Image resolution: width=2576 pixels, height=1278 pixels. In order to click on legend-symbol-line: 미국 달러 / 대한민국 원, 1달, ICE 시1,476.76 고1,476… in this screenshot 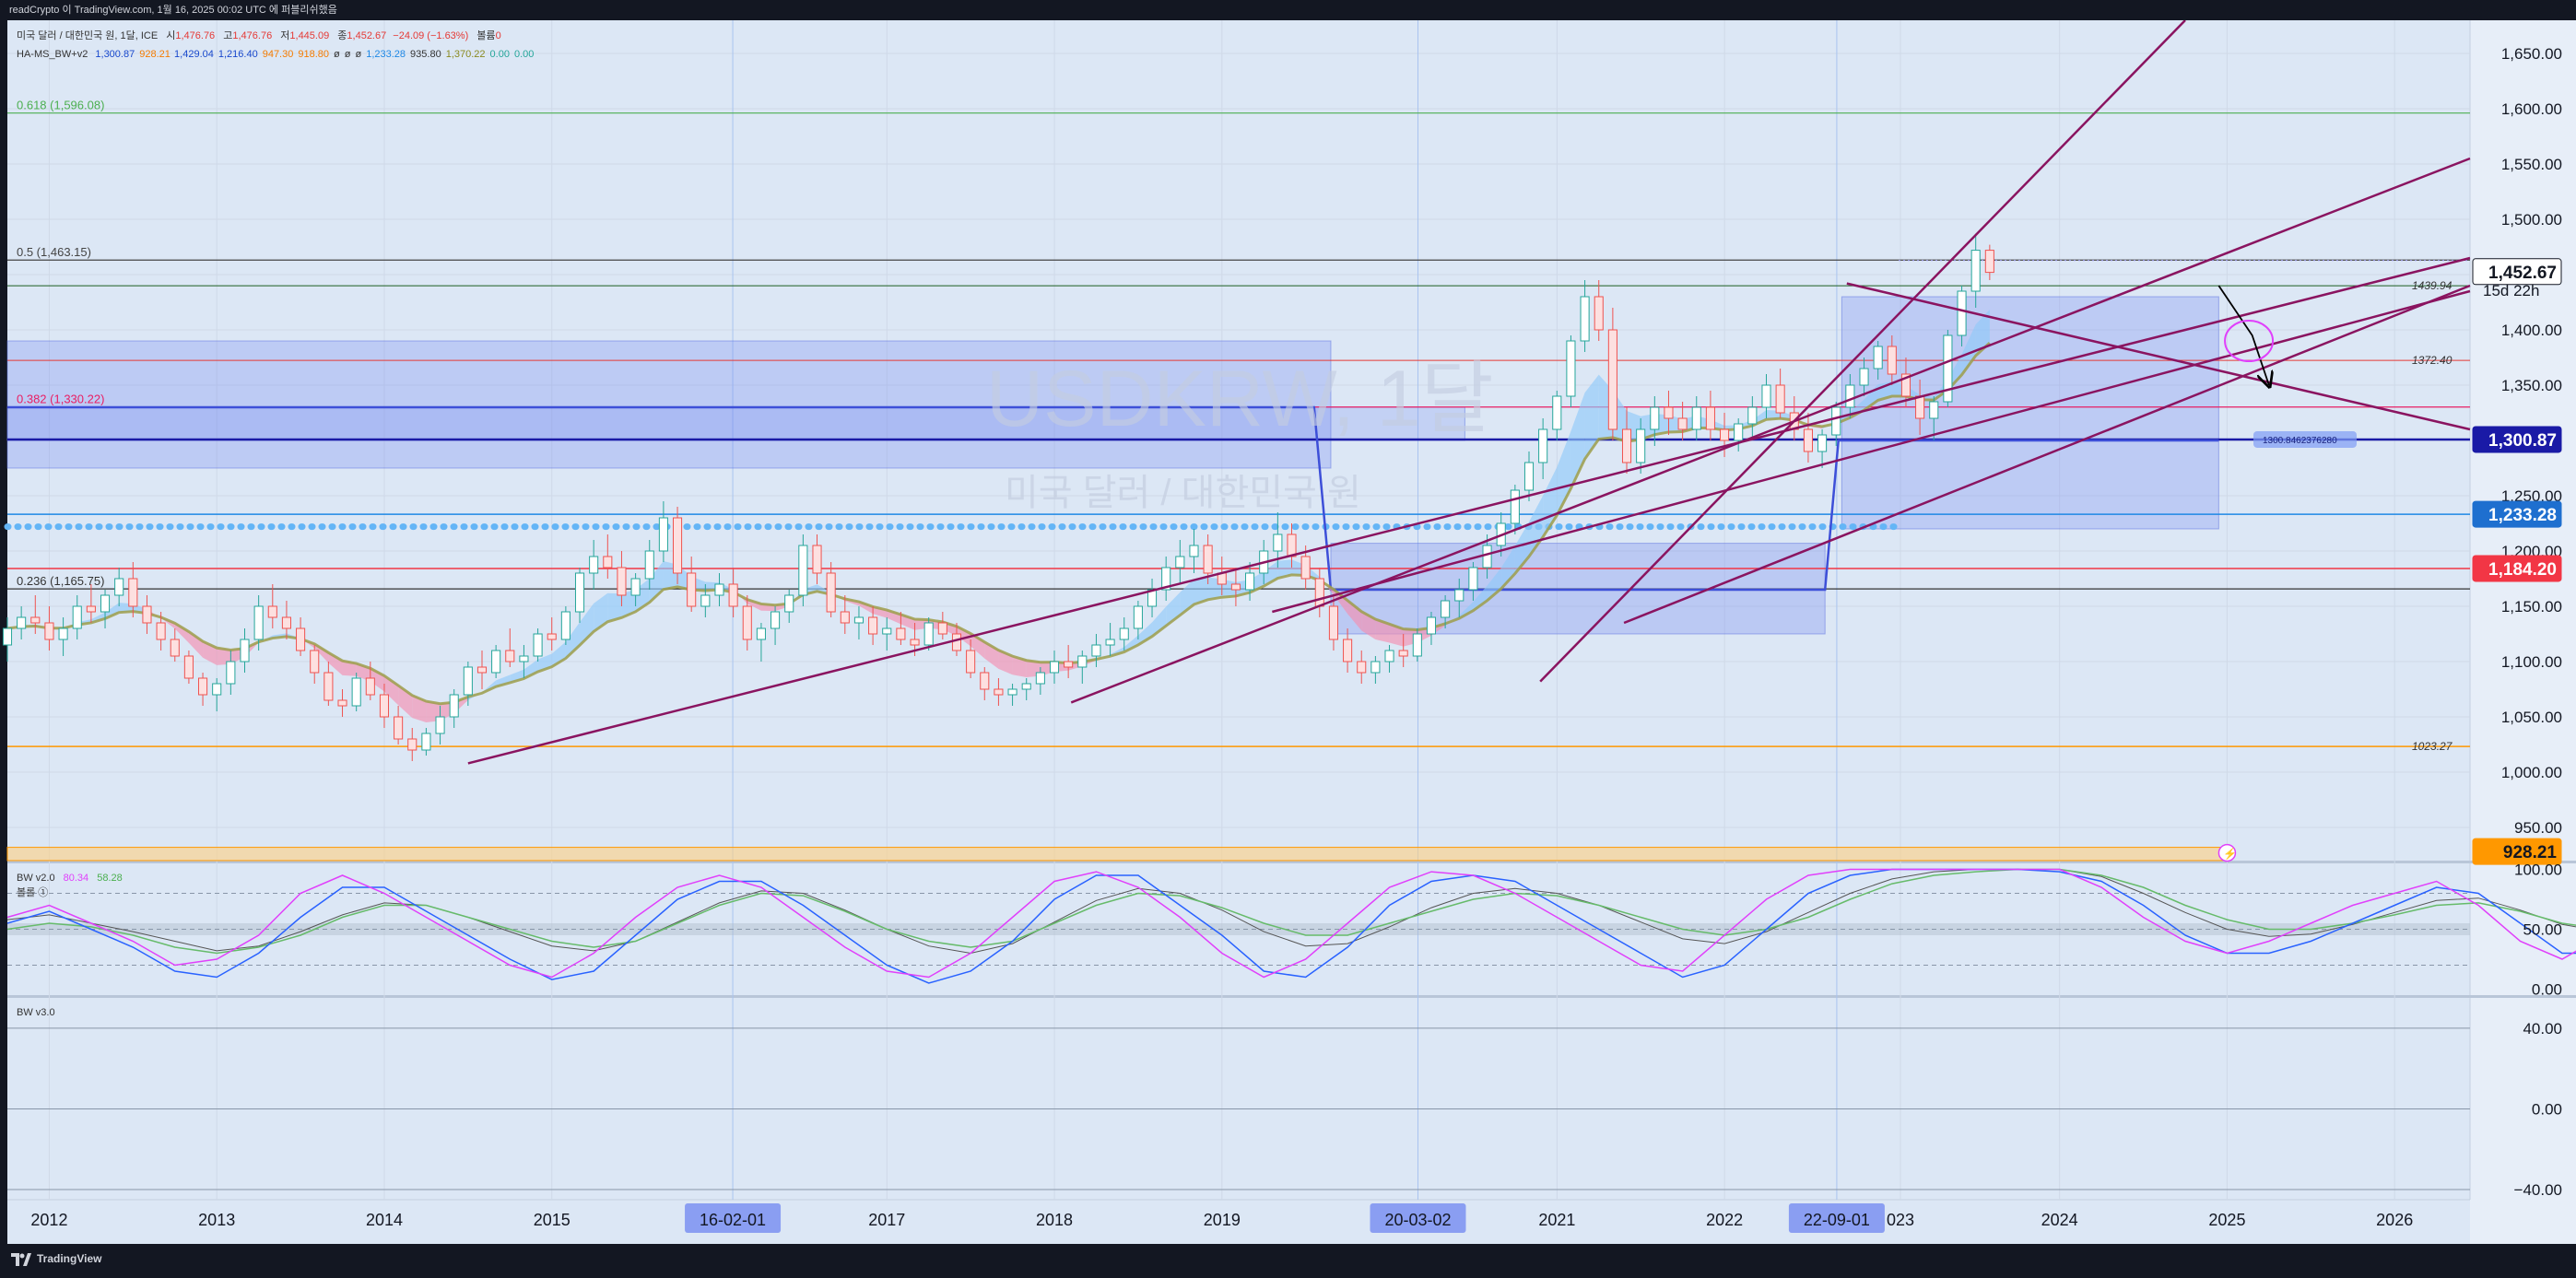, I will do `click(259, 35)`.